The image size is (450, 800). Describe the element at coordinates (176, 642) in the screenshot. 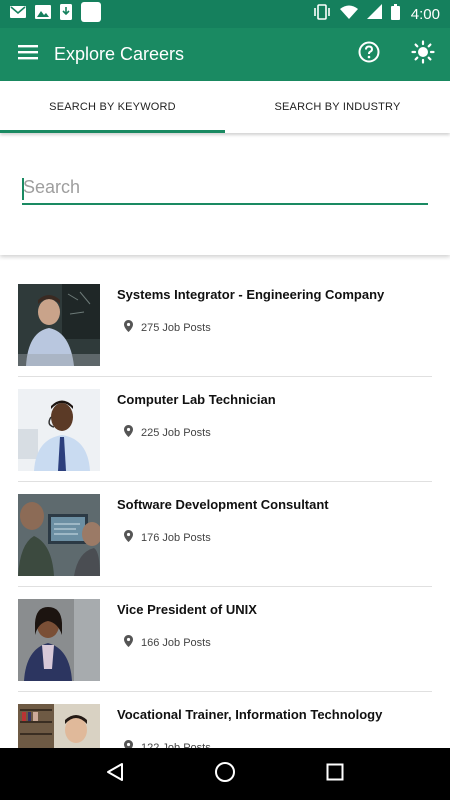

I see `job-post-count: 166 Job Posts` at that location.